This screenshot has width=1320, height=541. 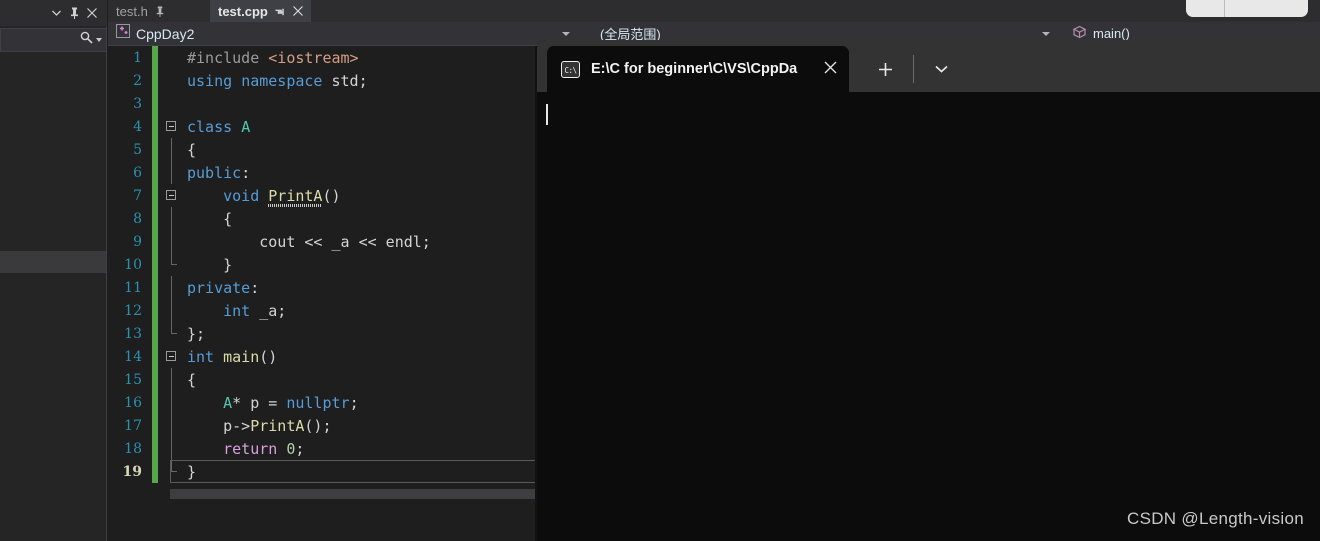 What do you see at coordinates (321, 448) in the screenshot?
I see `code-line: 18 return 0;` at bounding box center [321, 448].